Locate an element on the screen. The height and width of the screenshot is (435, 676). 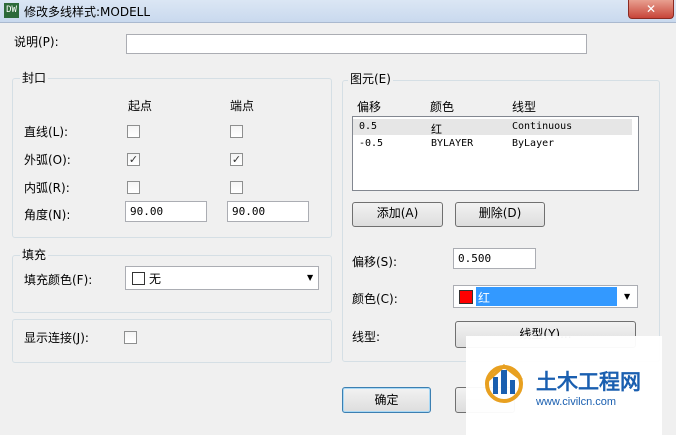
linetype-label: 线型: is located at coordinates (366, 337).